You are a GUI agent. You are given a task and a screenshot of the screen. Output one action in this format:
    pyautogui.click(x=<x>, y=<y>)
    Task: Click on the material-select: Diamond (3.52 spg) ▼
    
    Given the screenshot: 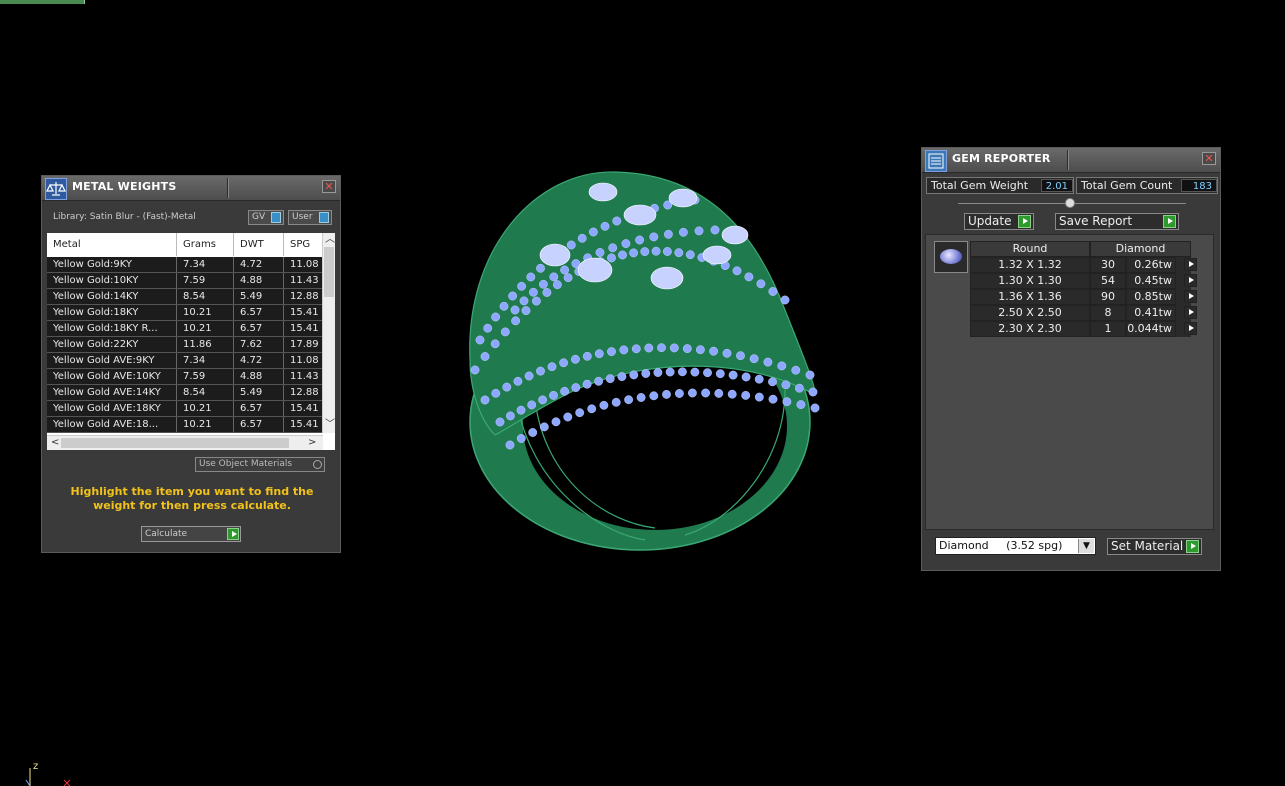 What is the action you would take?
    pyautogui.click(x=1015, y=546)
    